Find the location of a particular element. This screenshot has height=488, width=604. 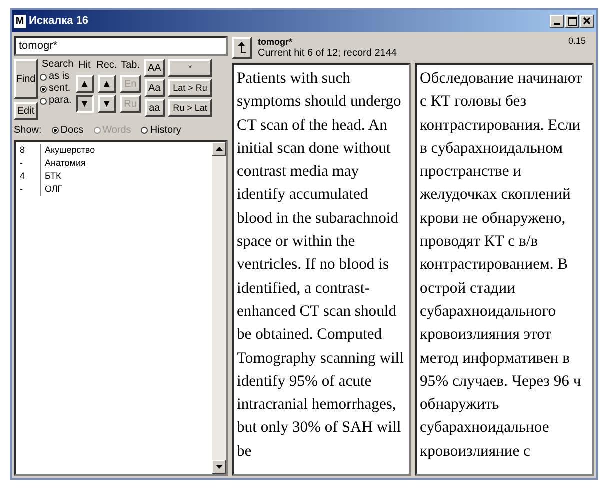

close-button is located at coordinates (587, 21).